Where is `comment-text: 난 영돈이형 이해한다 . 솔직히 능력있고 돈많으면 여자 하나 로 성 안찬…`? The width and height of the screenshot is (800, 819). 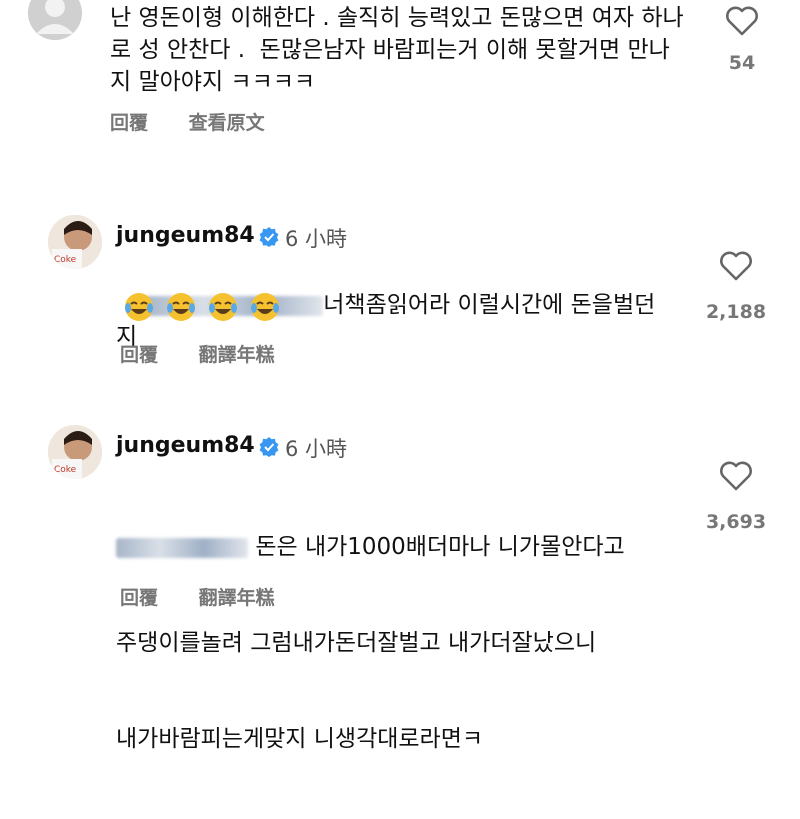
comment-text: 난 영돈이형 이해한다 . 솔직히 능력있고 돈많으면 여자 하나 로 성 안찬… is located at coordinates (397, 50).